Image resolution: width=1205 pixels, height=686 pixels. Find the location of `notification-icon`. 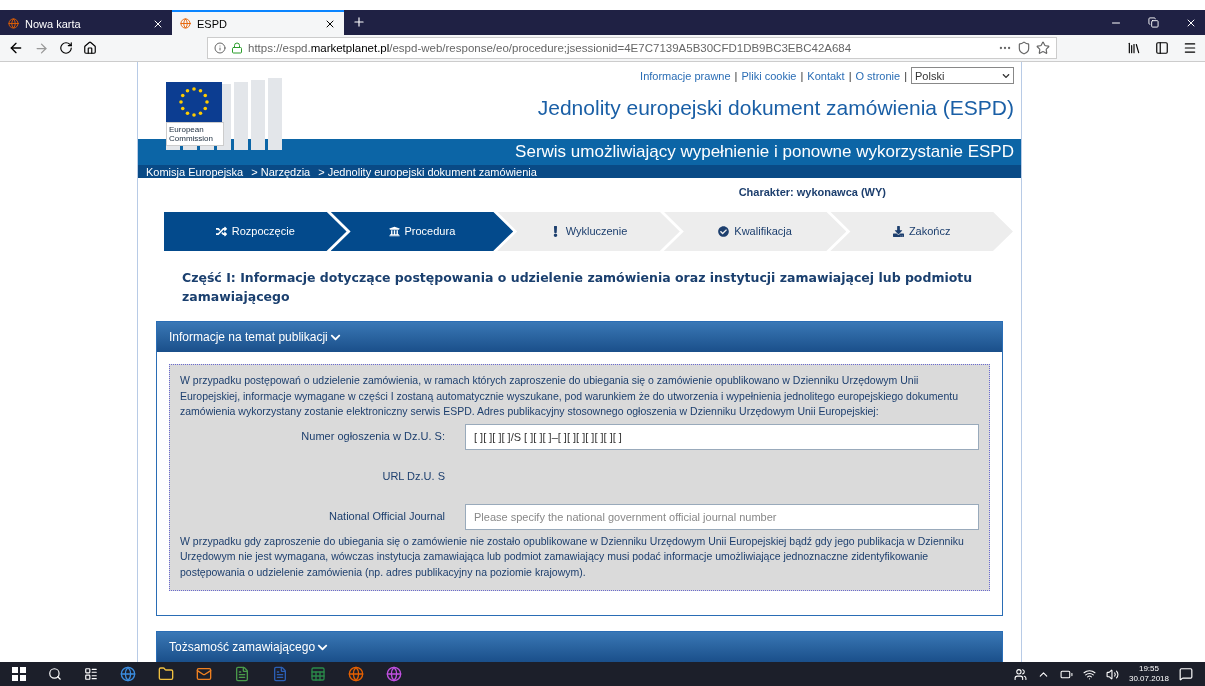

notification-icon is located at coordinates (1186, 674).